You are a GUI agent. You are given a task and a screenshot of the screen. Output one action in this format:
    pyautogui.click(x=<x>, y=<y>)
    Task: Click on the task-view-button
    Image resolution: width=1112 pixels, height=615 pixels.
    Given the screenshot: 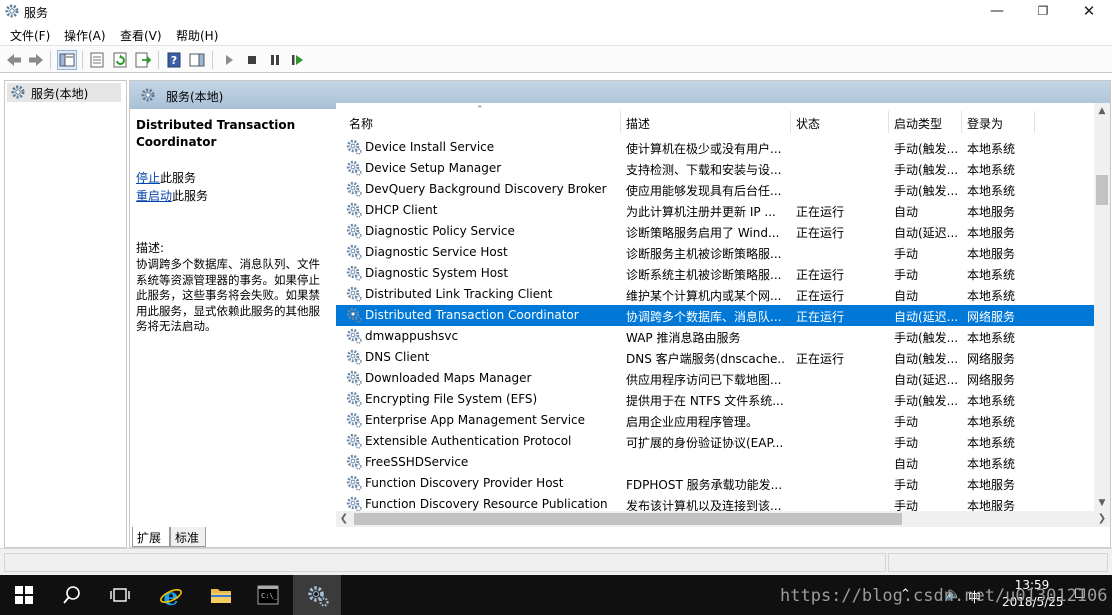 What is the action you would take?
    pyautogui.click(x=120, y=595)
    